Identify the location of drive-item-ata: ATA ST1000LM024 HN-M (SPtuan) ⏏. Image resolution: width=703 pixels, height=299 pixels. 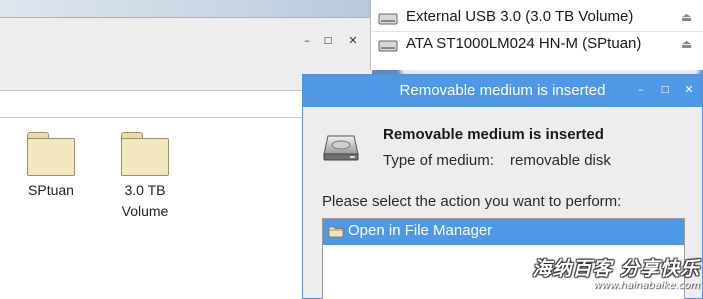
(537, 44).